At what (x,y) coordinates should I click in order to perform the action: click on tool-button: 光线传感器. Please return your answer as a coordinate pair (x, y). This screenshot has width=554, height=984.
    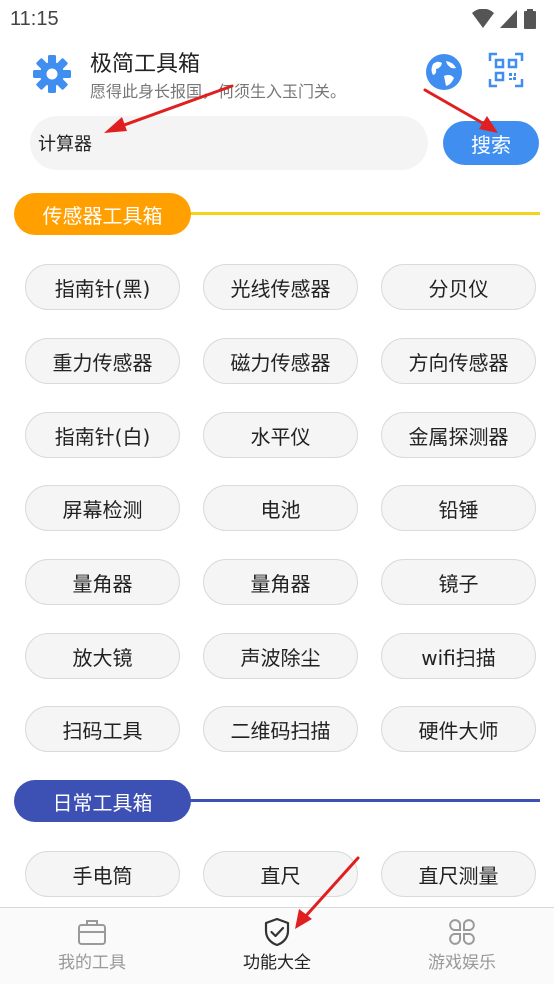
    Looking at the image, I should click on (280, 287).